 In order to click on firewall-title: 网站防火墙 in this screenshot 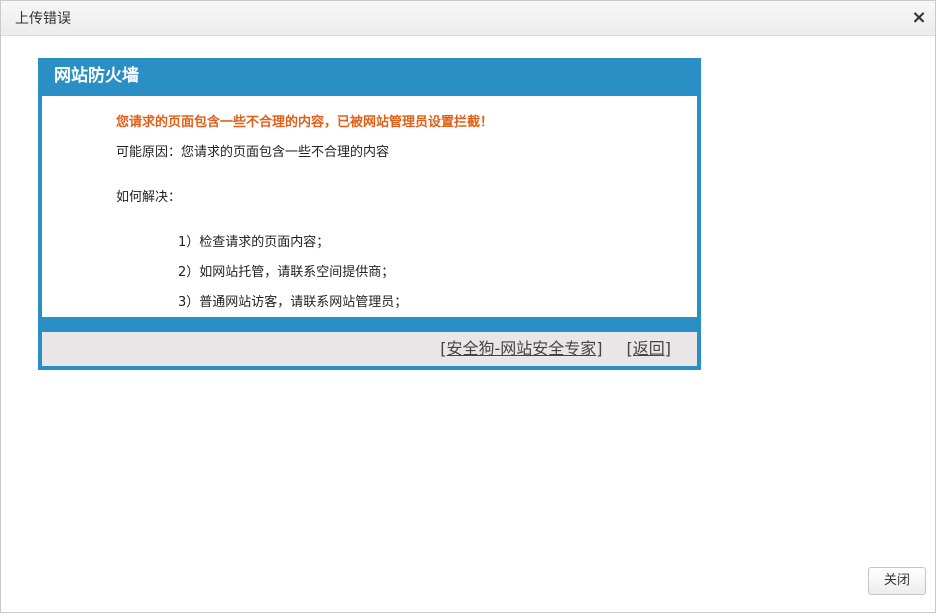, I will do `click(96, 76)`.